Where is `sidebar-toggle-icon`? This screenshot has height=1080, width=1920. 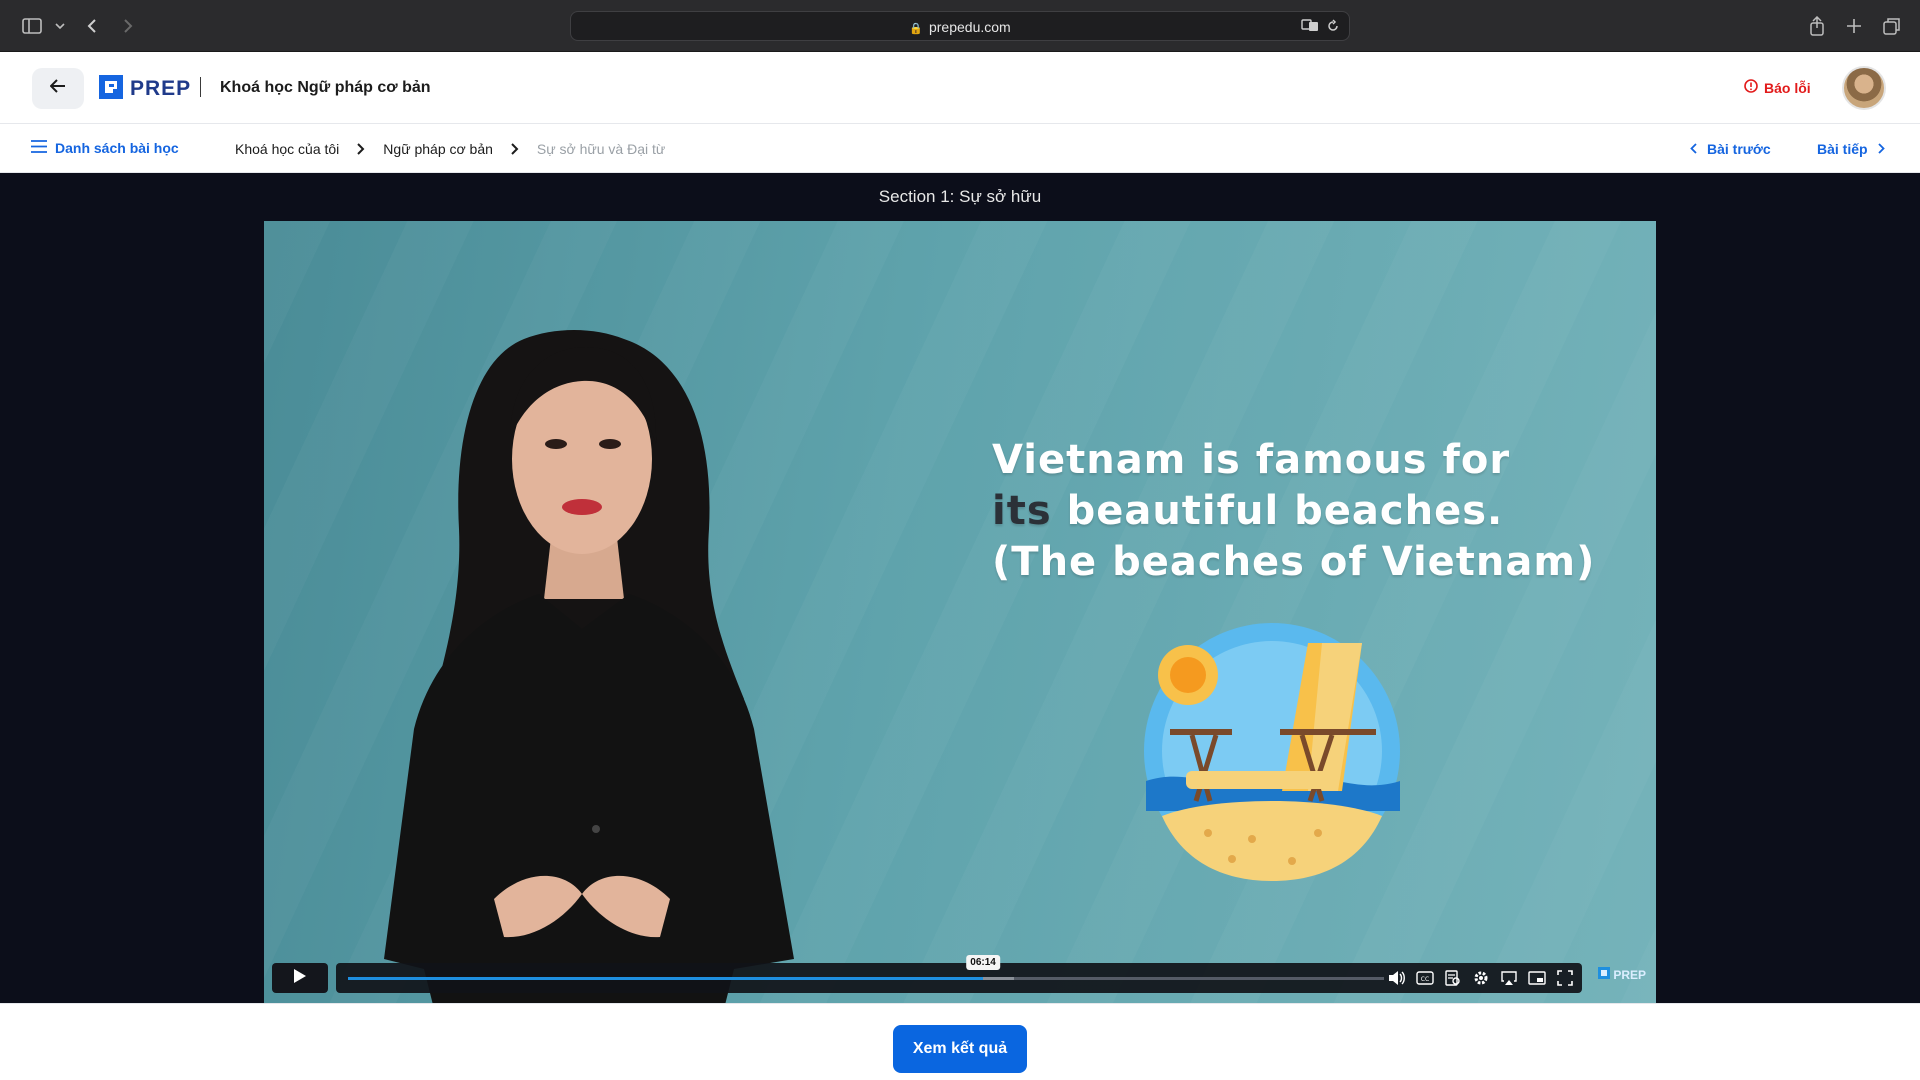 sidebar-toggle-icon is located at coordinates (32, 26).